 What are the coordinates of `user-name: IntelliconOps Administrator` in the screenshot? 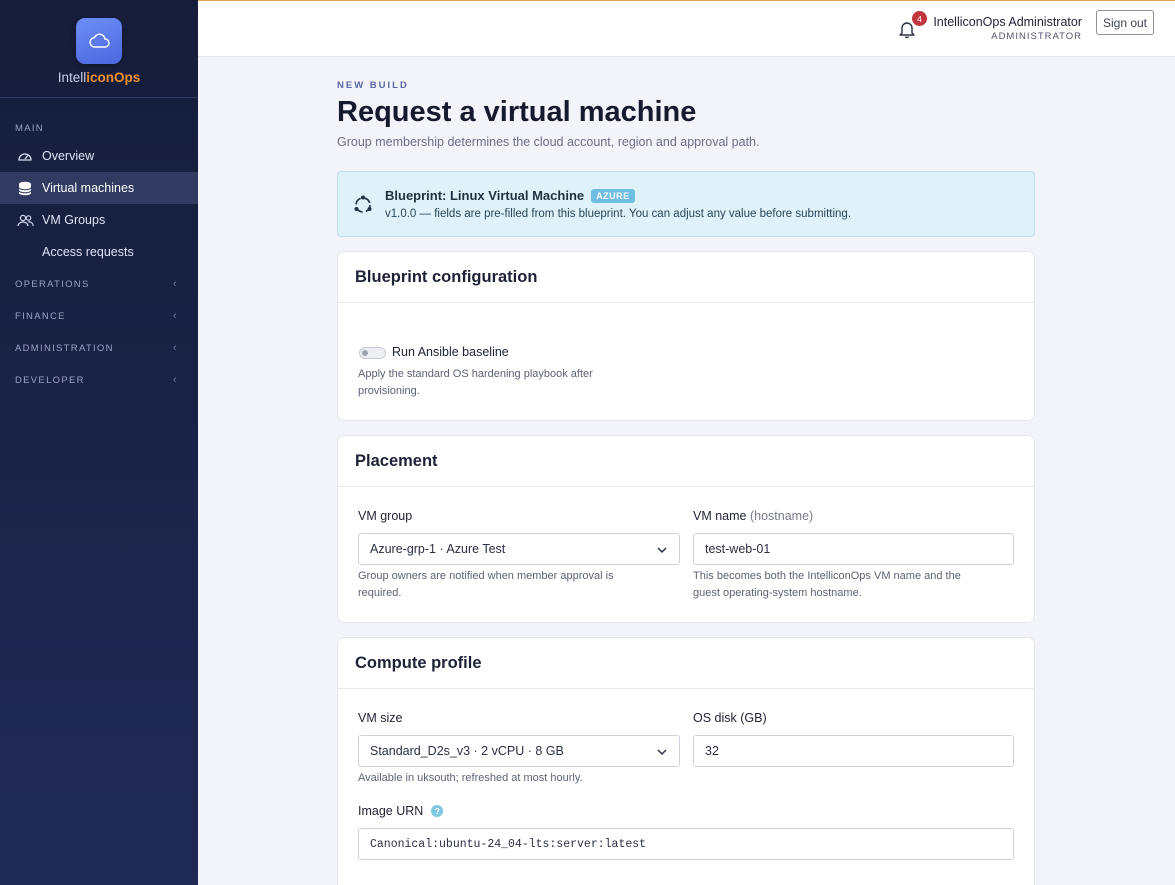 It's located at (1007, 22).